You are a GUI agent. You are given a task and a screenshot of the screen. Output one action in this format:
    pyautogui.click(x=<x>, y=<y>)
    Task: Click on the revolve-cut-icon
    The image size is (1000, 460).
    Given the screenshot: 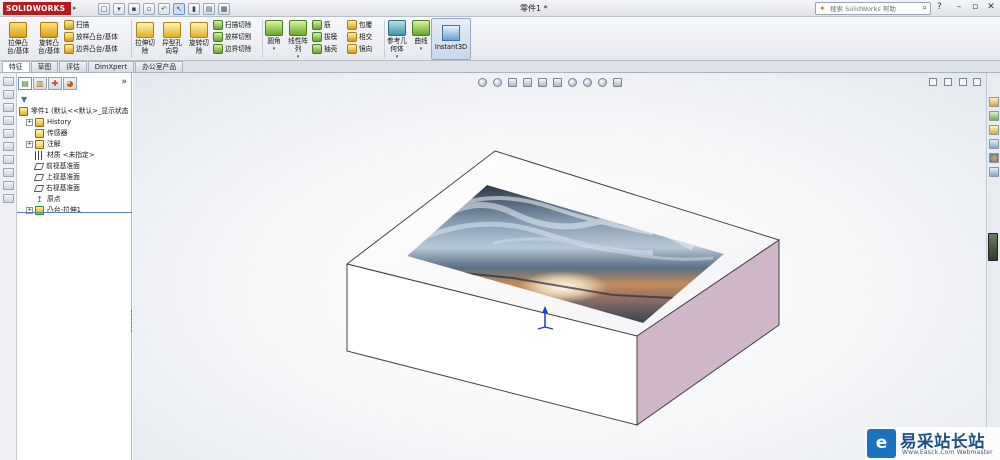 What is the action you would take?
    pyautogui.click(x=199, y=30)
    